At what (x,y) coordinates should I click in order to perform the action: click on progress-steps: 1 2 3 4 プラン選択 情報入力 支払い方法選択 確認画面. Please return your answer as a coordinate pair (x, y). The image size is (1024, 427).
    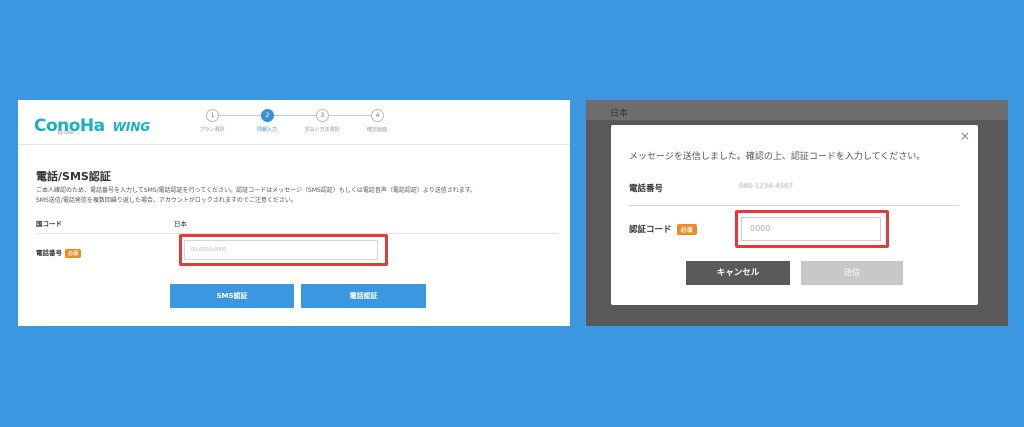
    Looking at the image, I should click on (293, 124).